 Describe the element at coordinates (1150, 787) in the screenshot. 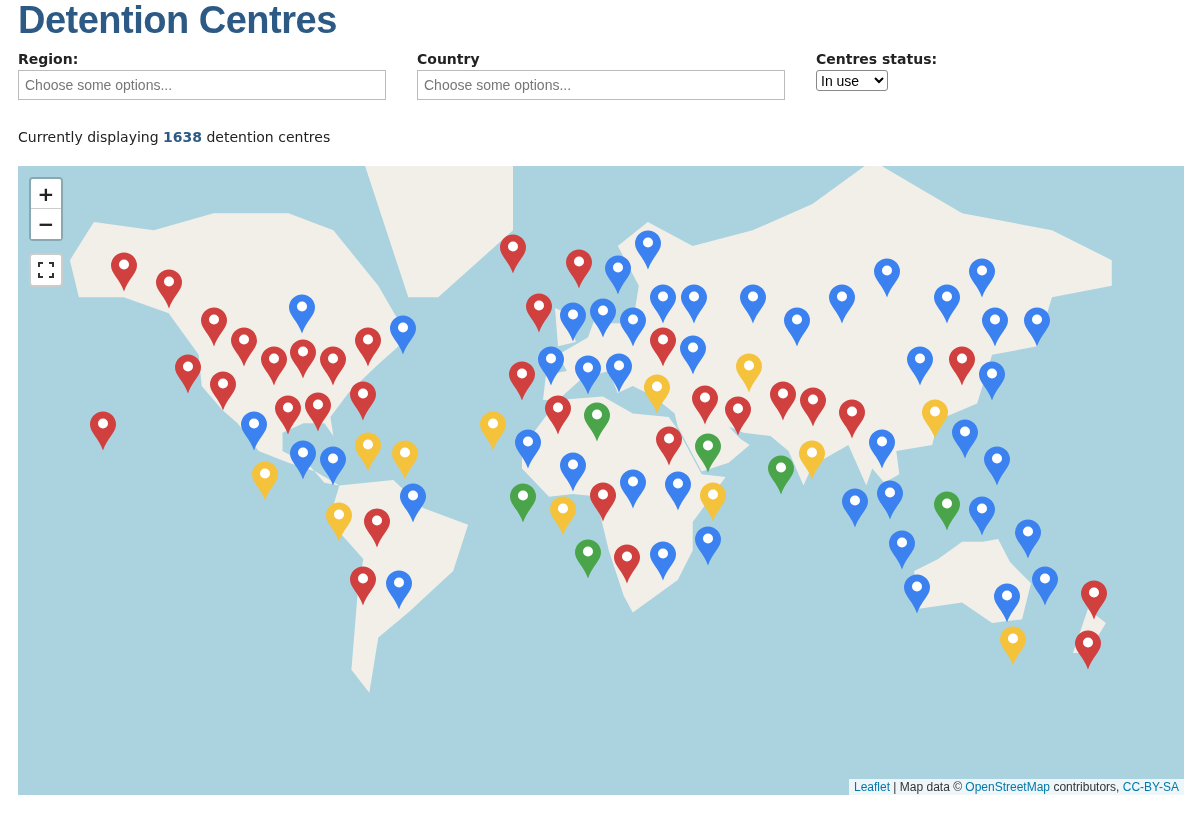

I see `attribution-link: CC-BY-SA` at that location.